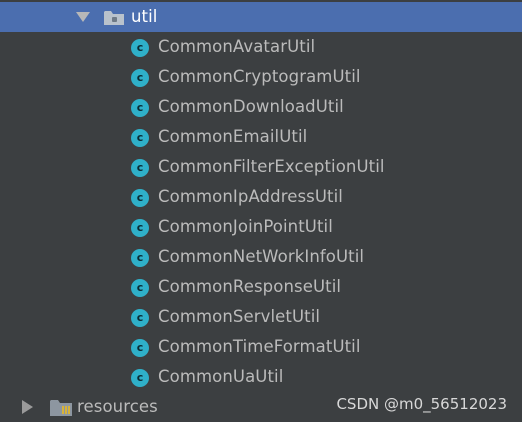  I want to click on tree-item-class: c CommonEmailUtil, so click(261, 137).